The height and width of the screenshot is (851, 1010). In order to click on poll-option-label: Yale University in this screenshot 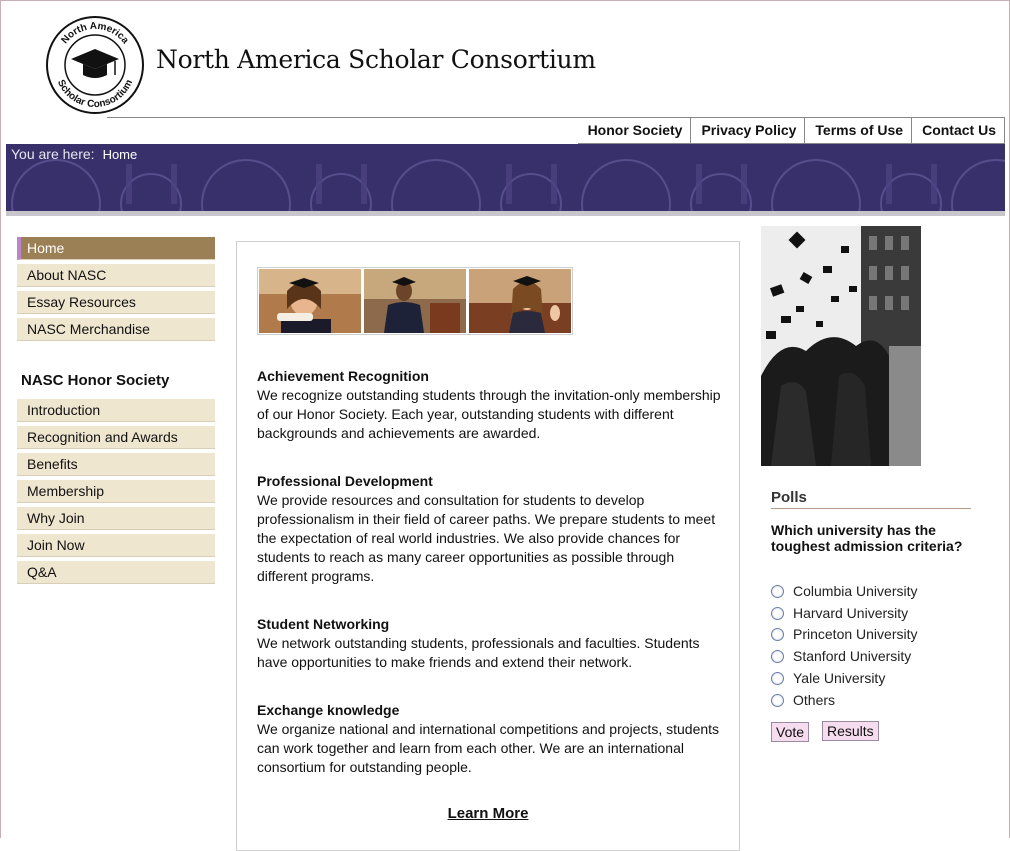, I will do `click(839, 678)`.